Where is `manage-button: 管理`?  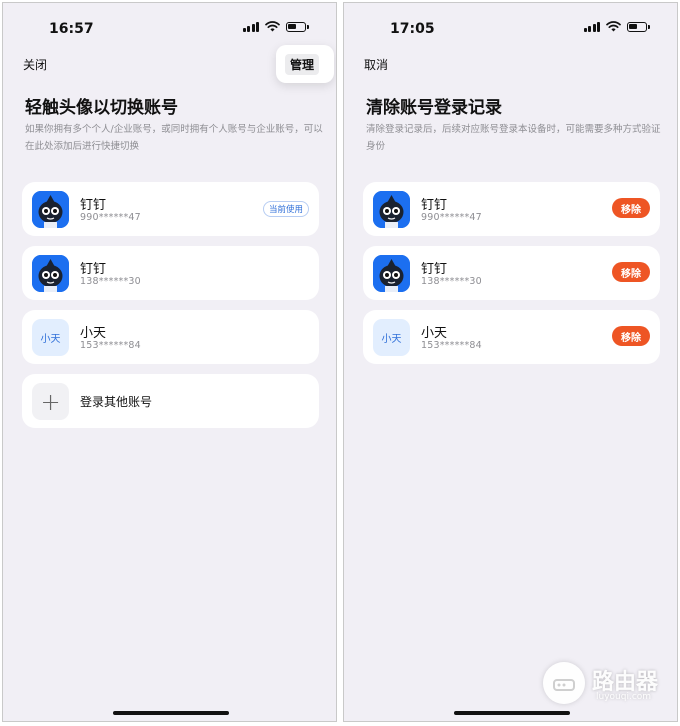
manage-button: 管理 is located at coordinates (302, 64).